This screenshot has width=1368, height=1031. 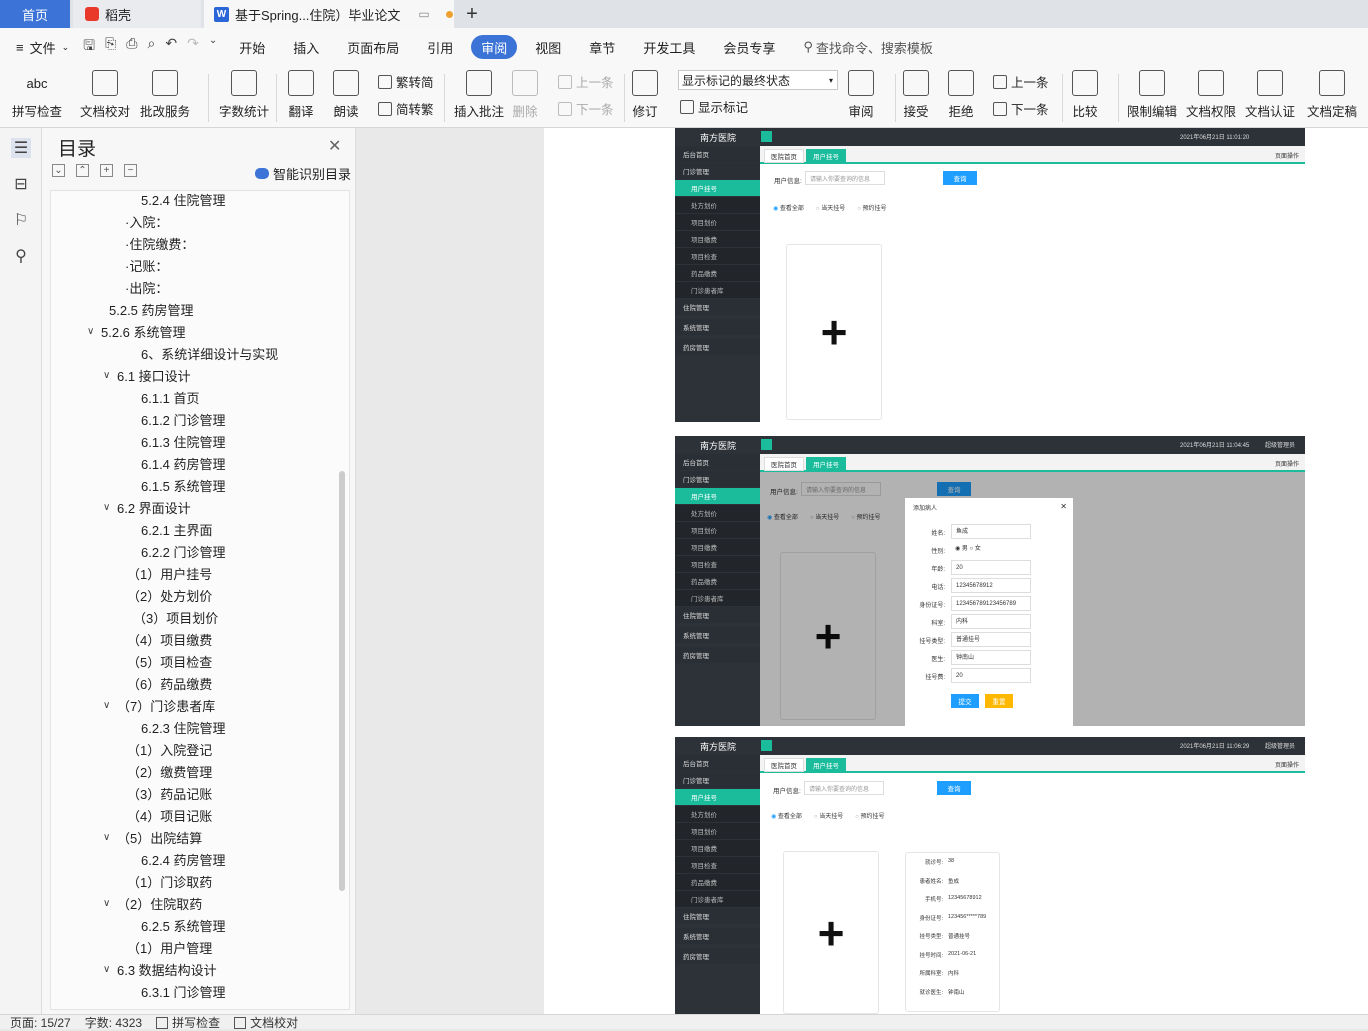 What do you see at coordinates (169, 661) in the screenshot?
I see `toc-item: （5）项目检查` at bounding box center [169, 661].